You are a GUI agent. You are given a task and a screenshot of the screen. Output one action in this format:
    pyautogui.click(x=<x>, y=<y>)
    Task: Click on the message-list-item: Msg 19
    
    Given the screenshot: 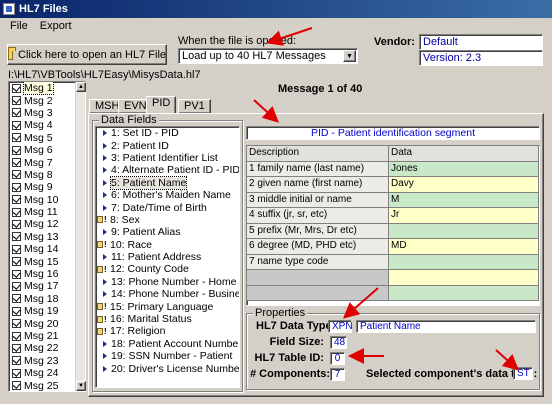 What is the action you would take?
    pyautogui.click(x=47, y=311)
    